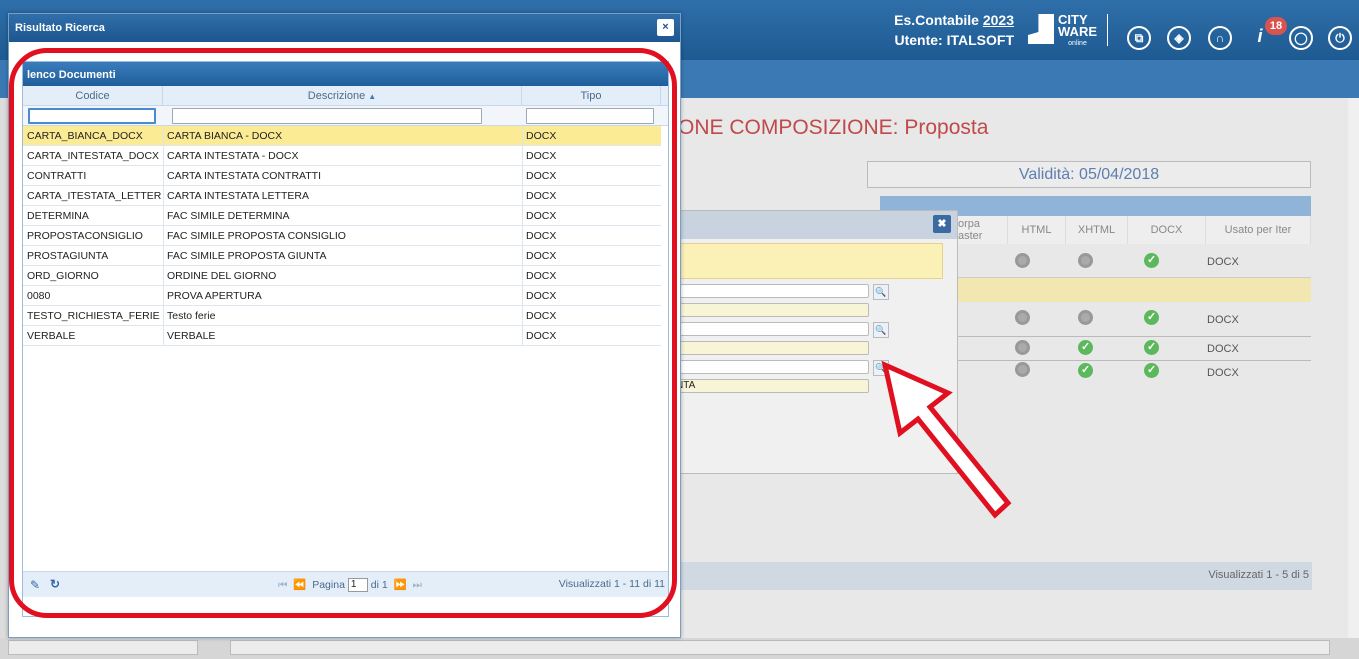 Image resolution: width=1359 pixels, height=659 pixels. Describe the element at coordinates (946, 439) in the screenshot. I see `red-arrow-annotation` at that location.